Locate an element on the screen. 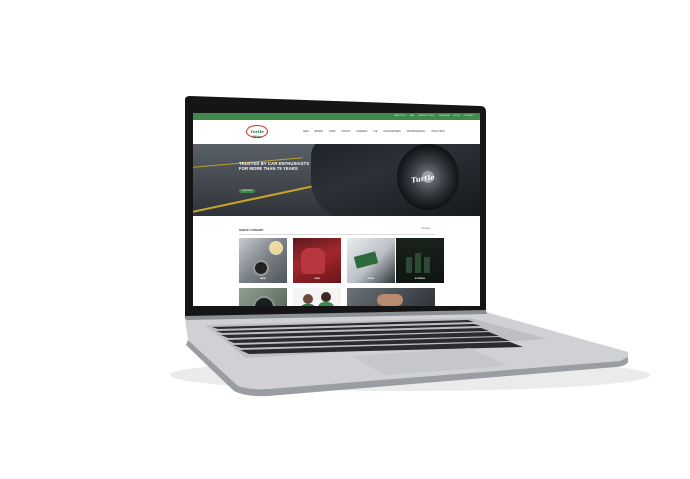  category-tile-wash: WASH is located at coordinates (263, 260).